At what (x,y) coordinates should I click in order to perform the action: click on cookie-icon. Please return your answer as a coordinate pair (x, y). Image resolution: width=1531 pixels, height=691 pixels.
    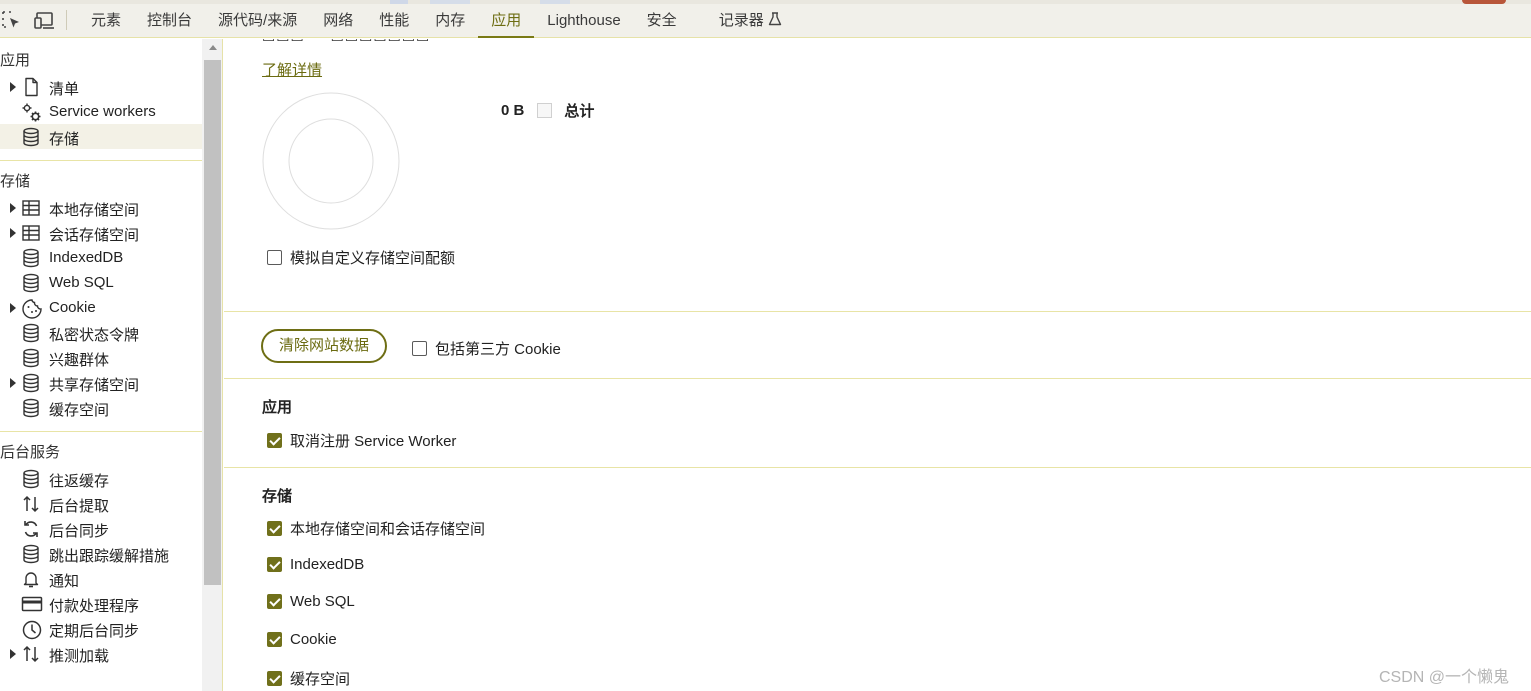
    Looking at the image, I should click on (31, 308).